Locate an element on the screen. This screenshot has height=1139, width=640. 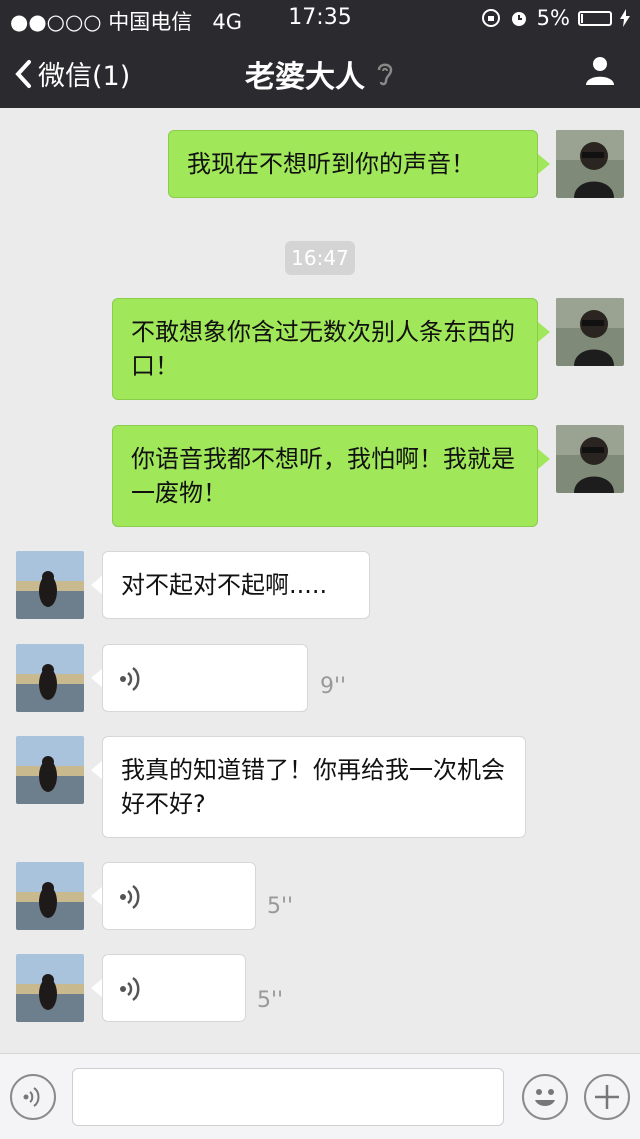
voice-mode-button is located at coordinates (33, 1097).